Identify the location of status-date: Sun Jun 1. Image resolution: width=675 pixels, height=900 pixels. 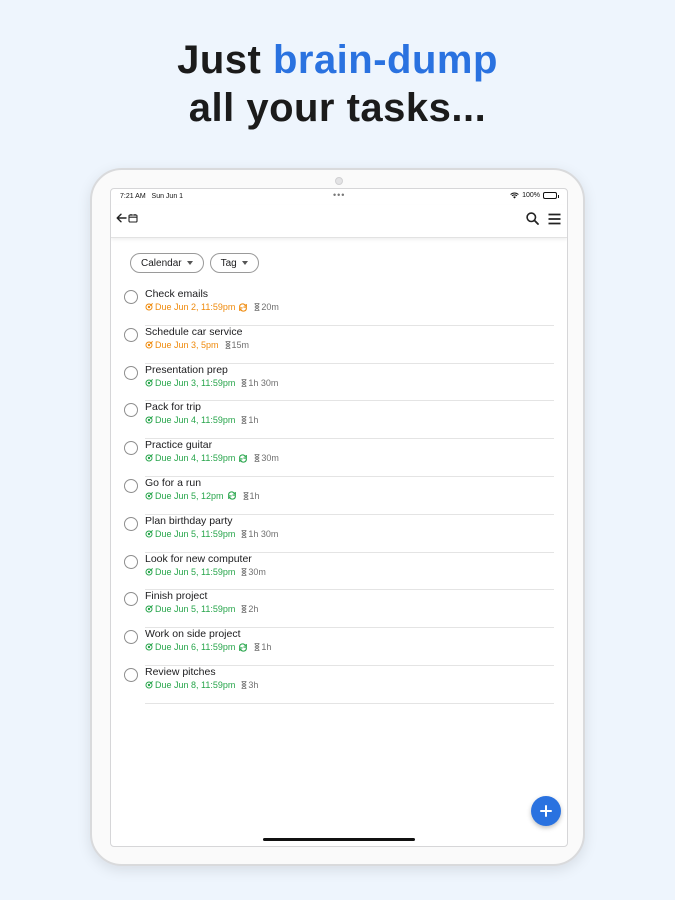
(167, 196).